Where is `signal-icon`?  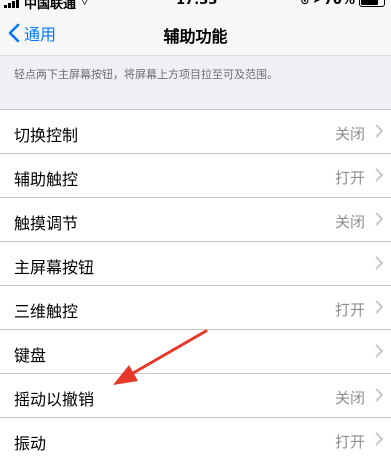
signal-icon is located at coordinates (12, 4).